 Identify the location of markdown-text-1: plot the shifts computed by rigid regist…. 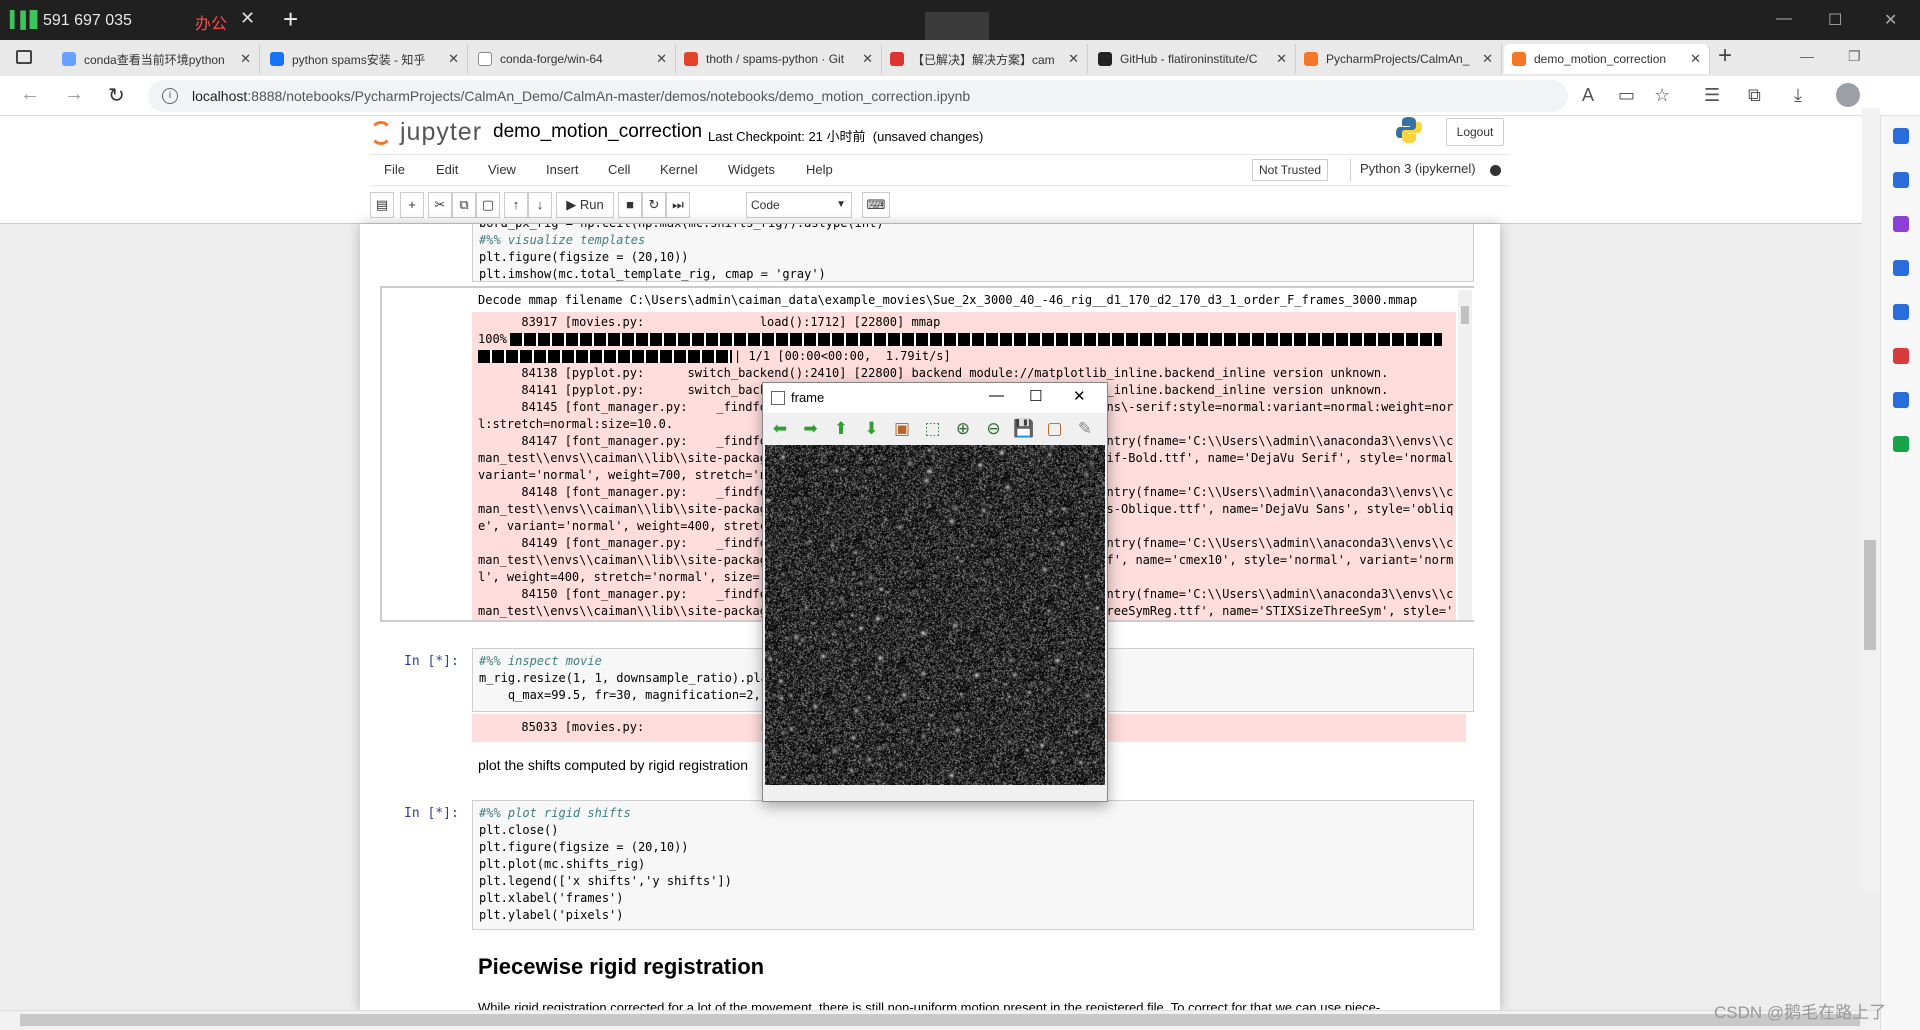
(613, 765).